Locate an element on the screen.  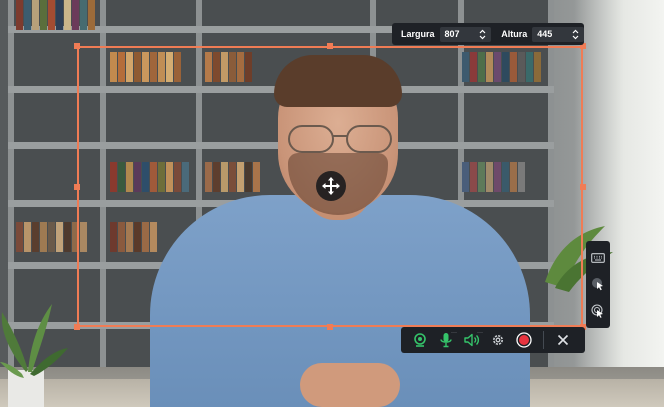
gear-icon is located at coordinates (498, 340).